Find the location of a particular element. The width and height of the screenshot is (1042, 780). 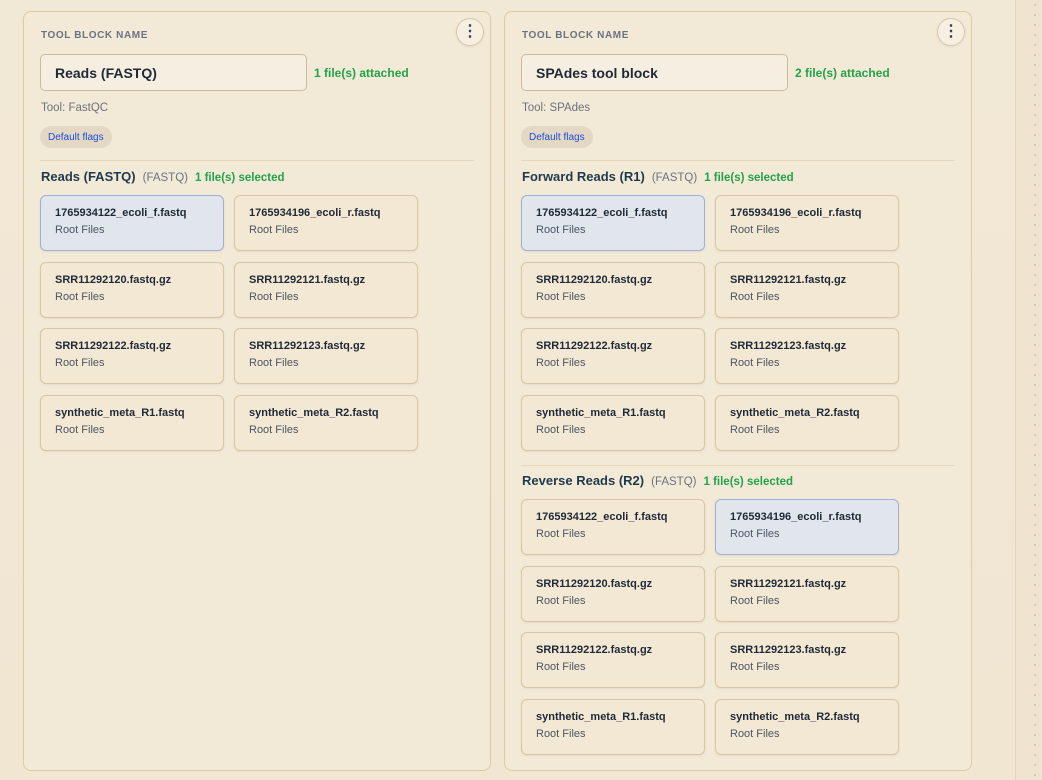

rail-dots is located at coordinates (1035, 390).